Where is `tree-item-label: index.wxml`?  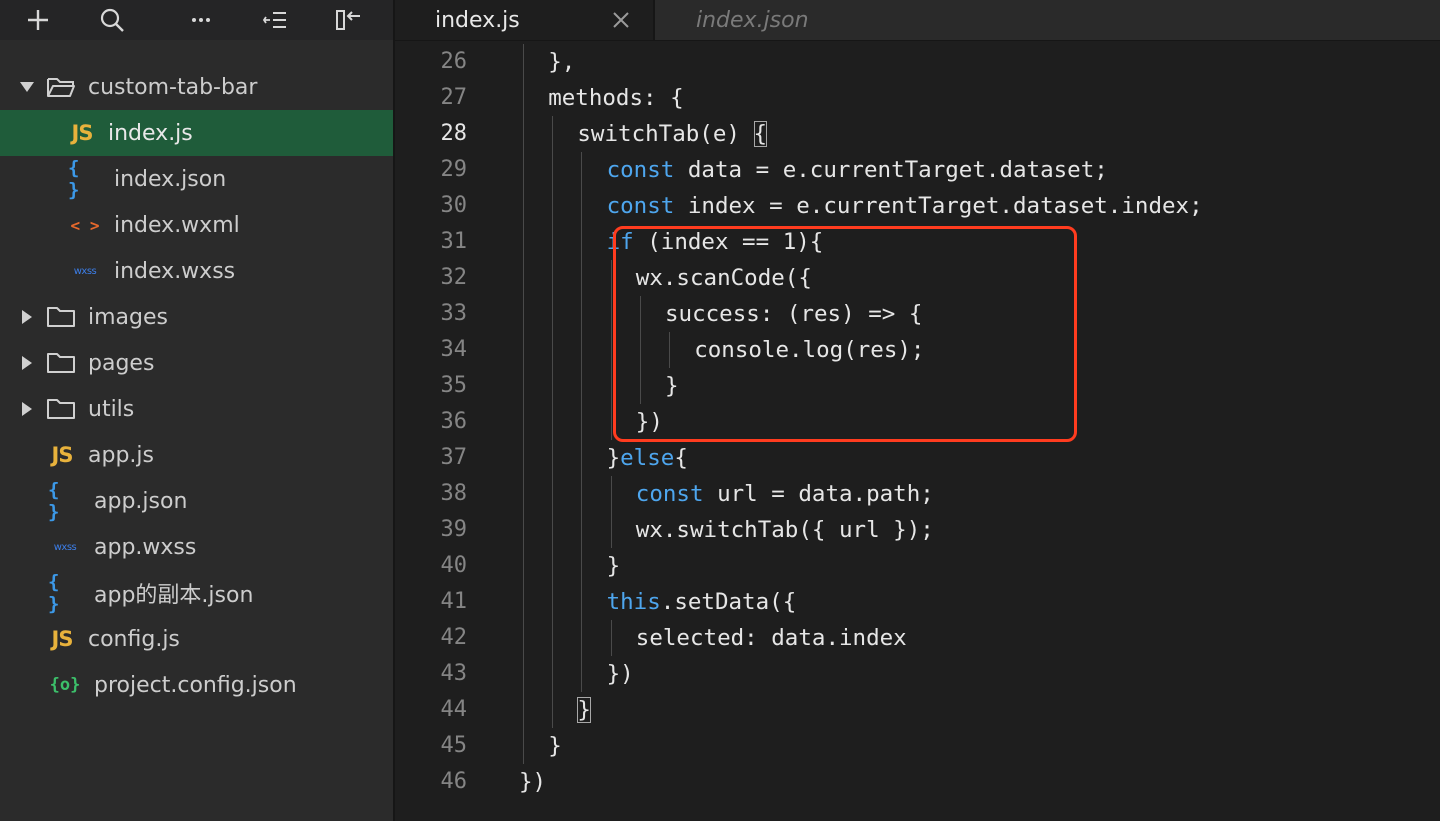
tree-item-label: index.wxml is located at coordinates (177, 225).